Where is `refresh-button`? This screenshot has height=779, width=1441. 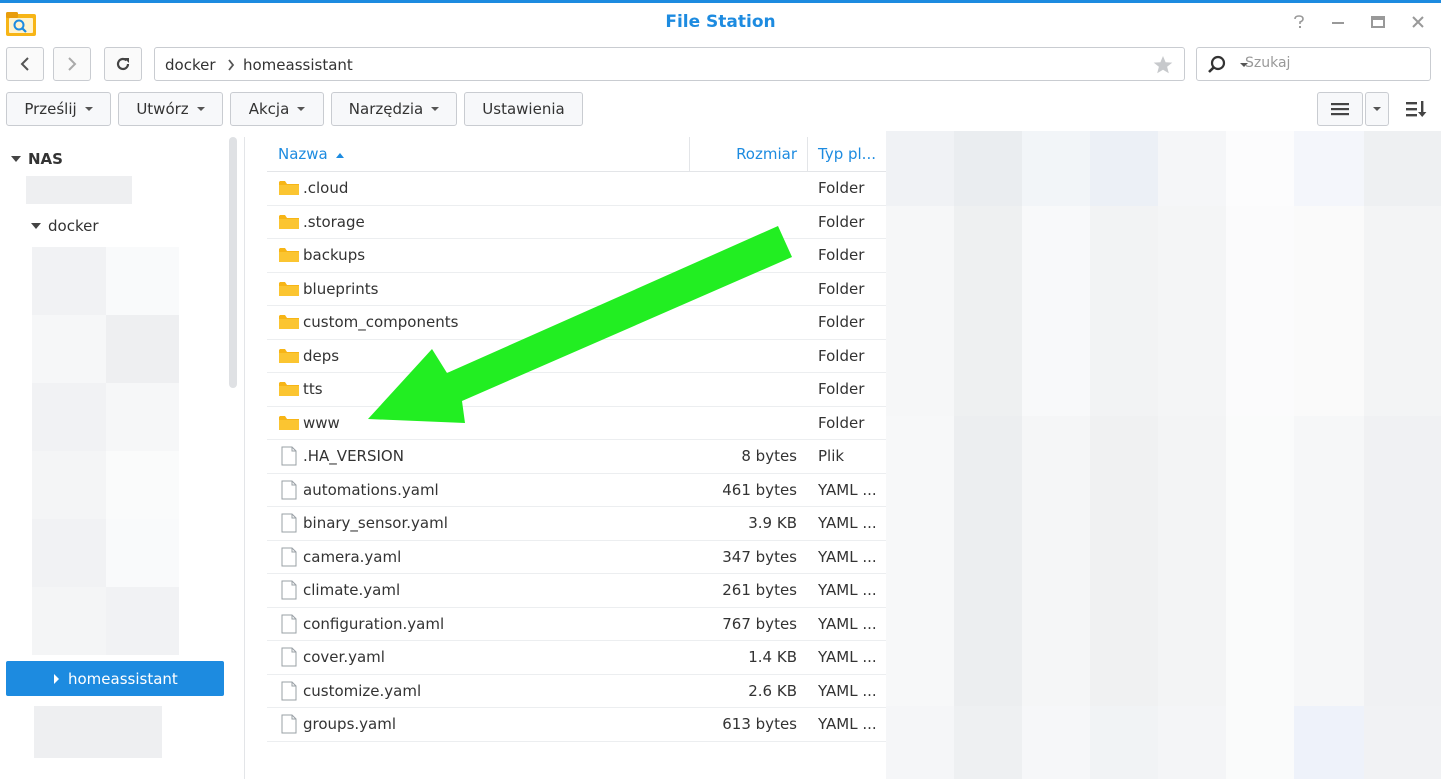
refresh-button is located at coordinates (123, 64).